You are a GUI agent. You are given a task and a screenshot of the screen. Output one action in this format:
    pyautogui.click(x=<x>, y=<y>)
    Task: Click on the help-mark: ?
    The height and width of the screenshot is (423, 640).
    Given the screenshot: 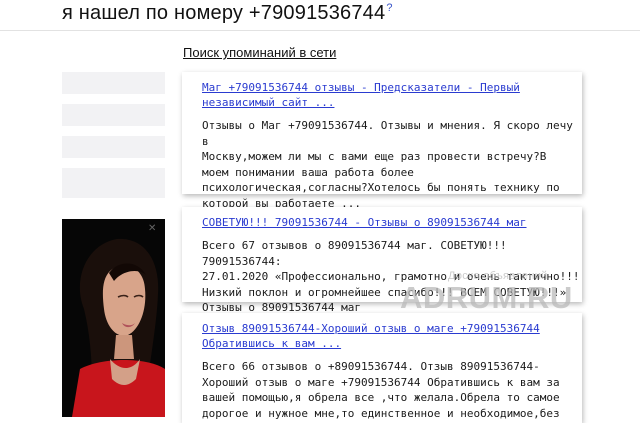 What is the action you would take?
    pyautogui.click(x=389, y=8)
    